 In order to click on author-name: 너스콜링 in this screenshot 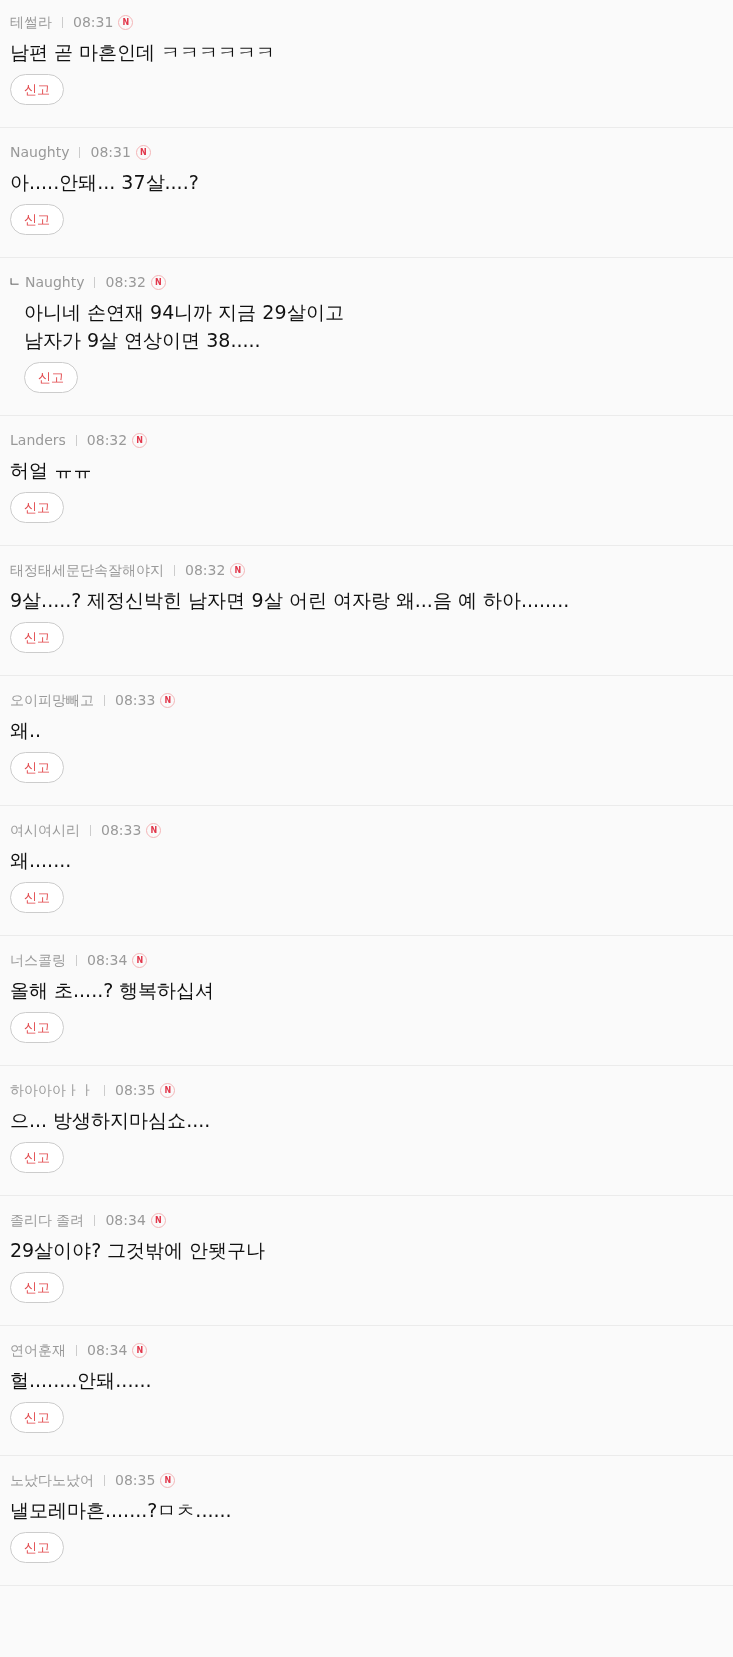, I will do `click(38, 960)`.